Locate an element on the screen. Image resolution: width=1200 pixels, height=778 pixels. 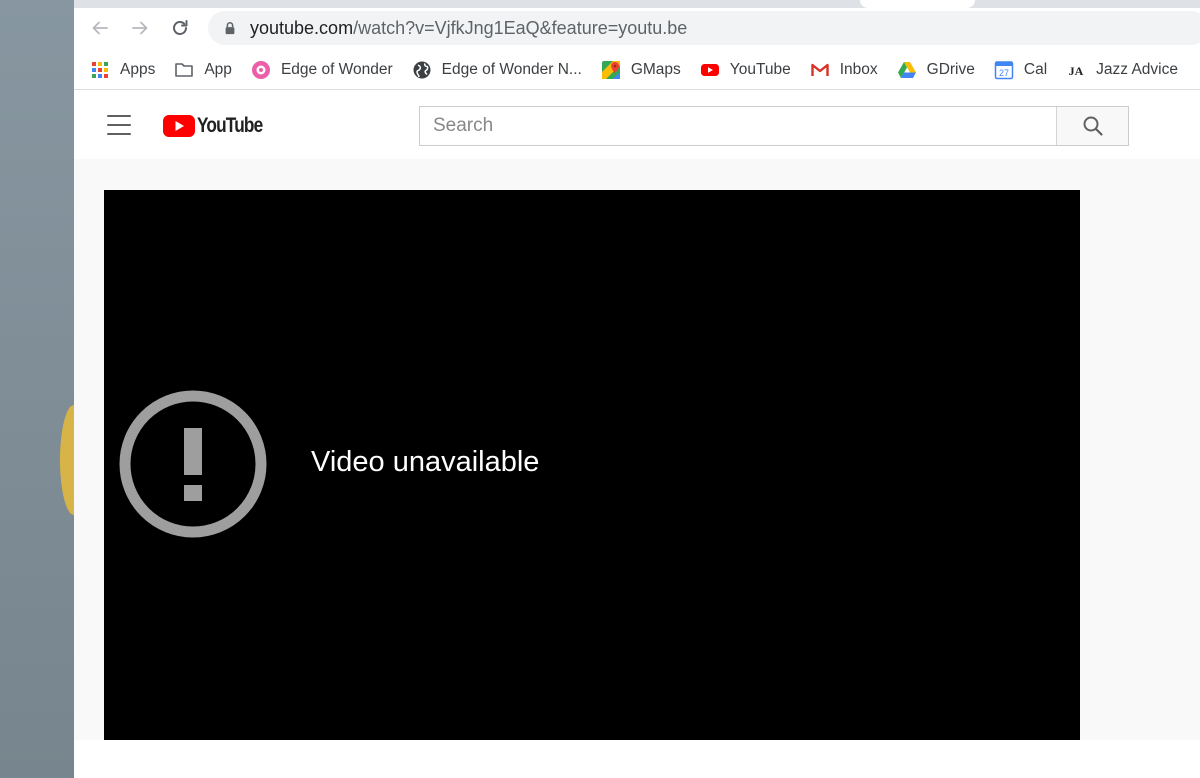
bookmark-label: Jazz Advice is located at coordinates (1137, 69).